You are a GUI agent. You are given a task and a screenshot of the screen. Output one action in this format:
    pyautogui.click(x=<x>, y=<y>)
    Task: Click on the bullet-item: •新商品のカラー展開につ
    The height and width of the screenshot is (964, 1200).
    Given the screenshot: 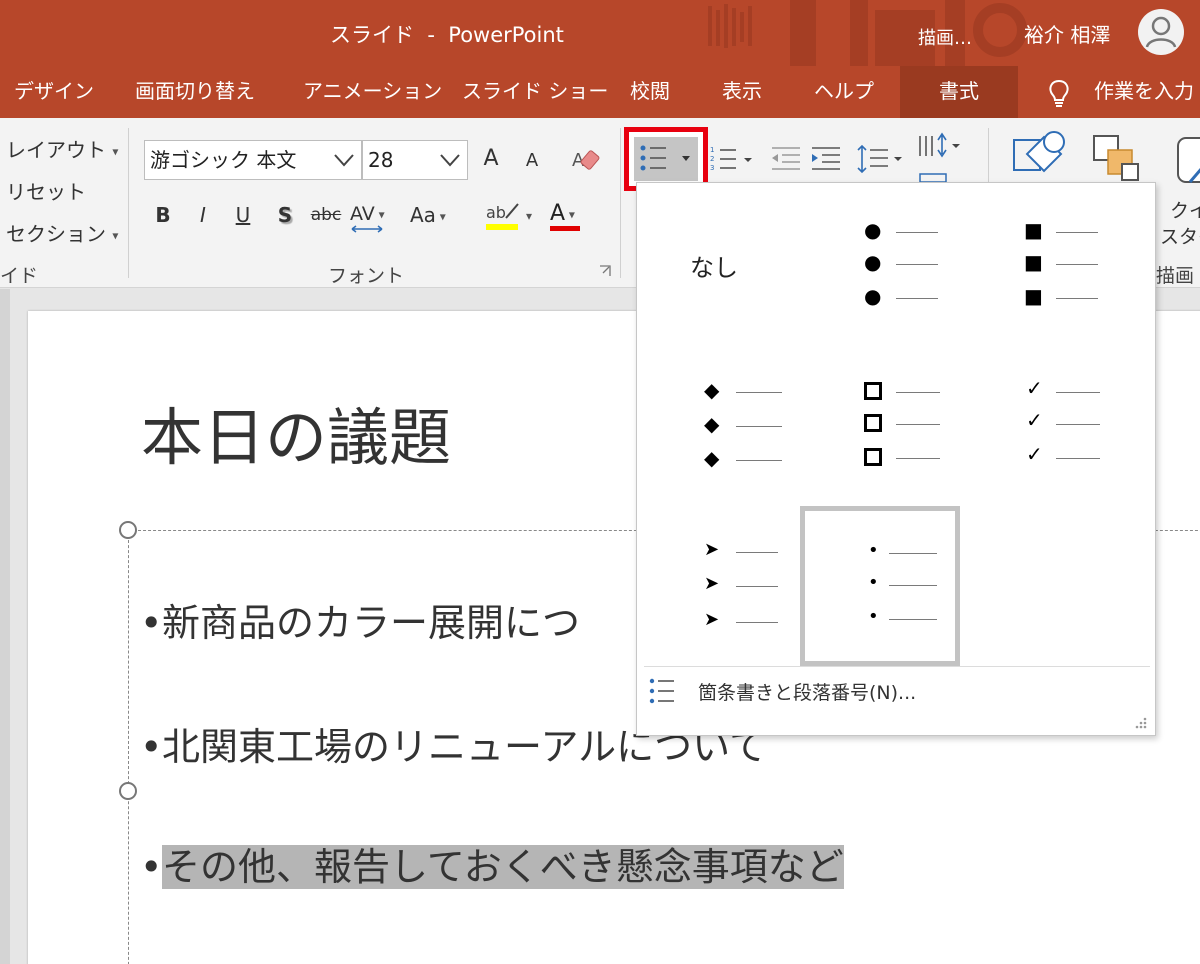 What is the action you would take?
    pyautogui.click(x=360, y=619)
    